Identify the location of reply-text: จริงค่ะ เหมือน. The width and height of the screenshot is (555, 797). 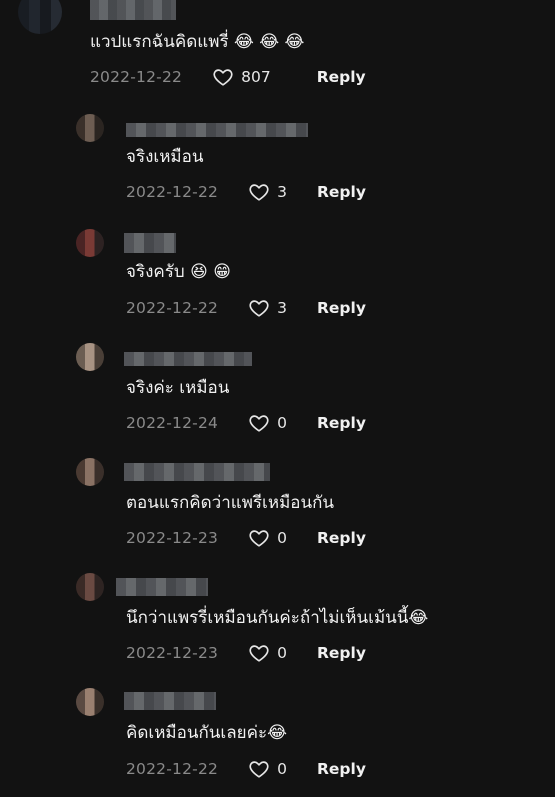
(178, 388).